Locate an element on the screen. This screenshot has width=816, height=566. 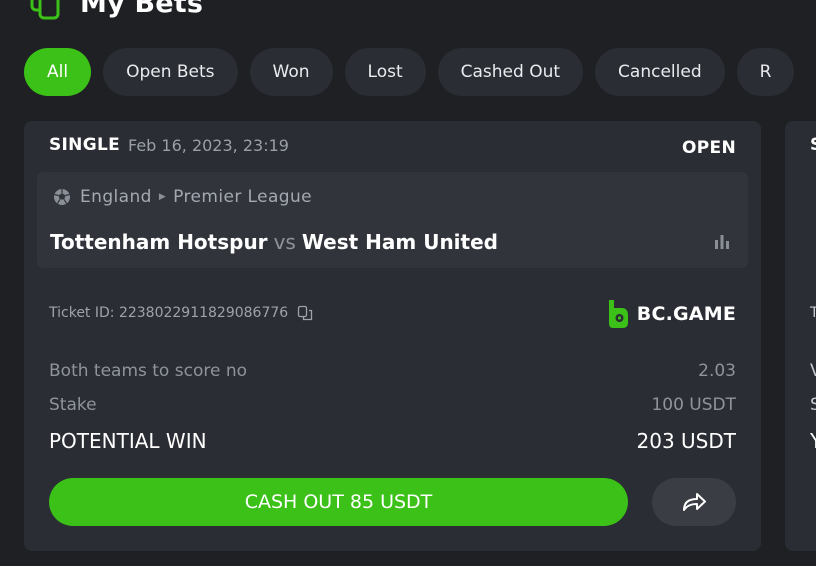
next-bet-card: S T V S Y is located at coordinates (800, 336).